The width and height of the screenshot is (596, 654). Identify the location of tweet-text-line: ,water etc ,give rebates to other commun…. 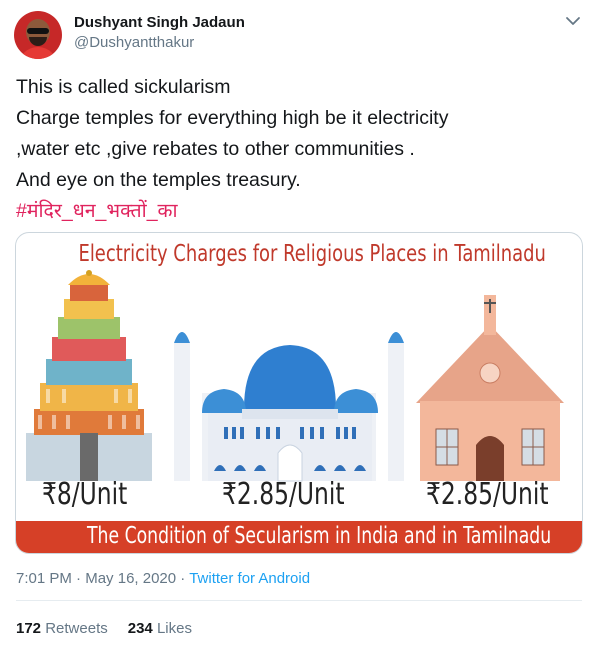
(215, 149).